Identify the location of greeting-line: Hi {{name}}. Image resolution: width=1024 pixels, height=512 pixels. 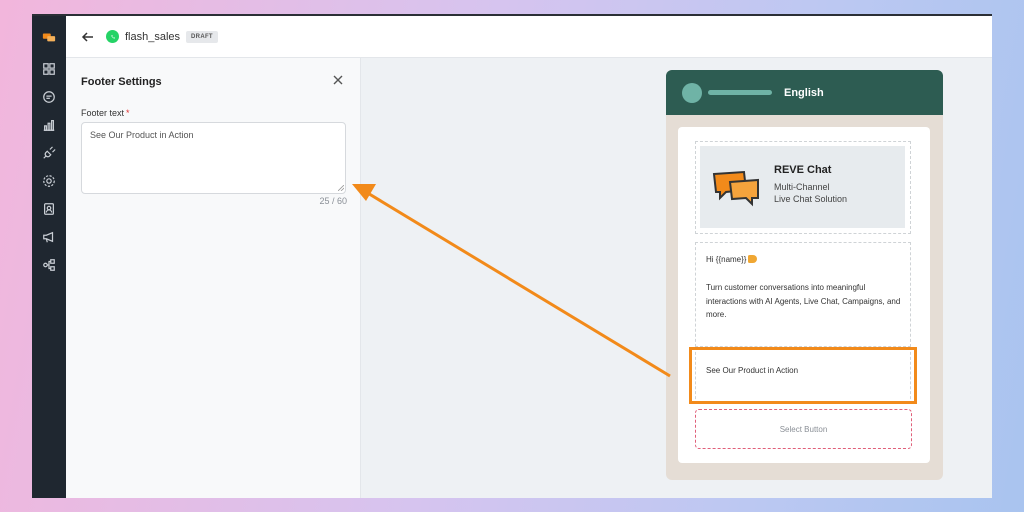
(732, 259).